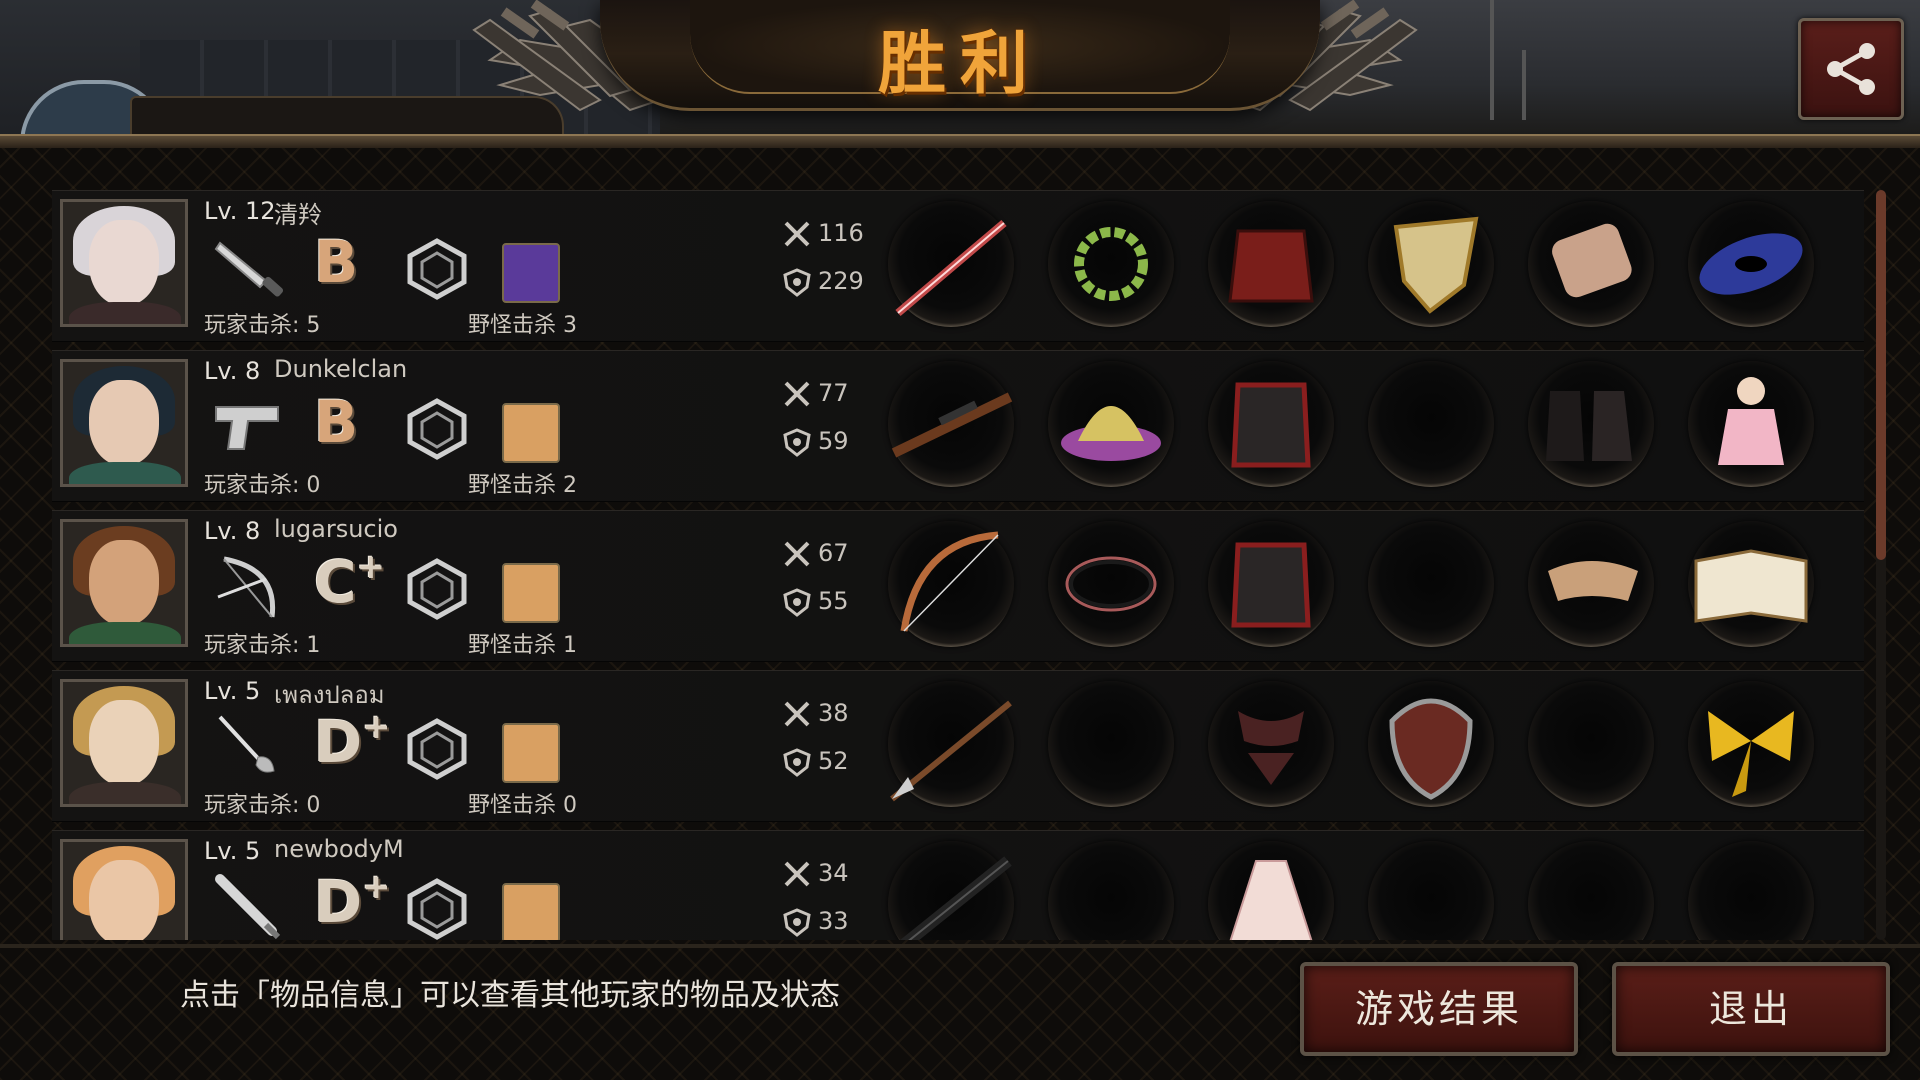  What do you see at coordinates (1111, 433) in the screenshot?
I see `yellow-hat-icon` at bounding box center [1111, 433].